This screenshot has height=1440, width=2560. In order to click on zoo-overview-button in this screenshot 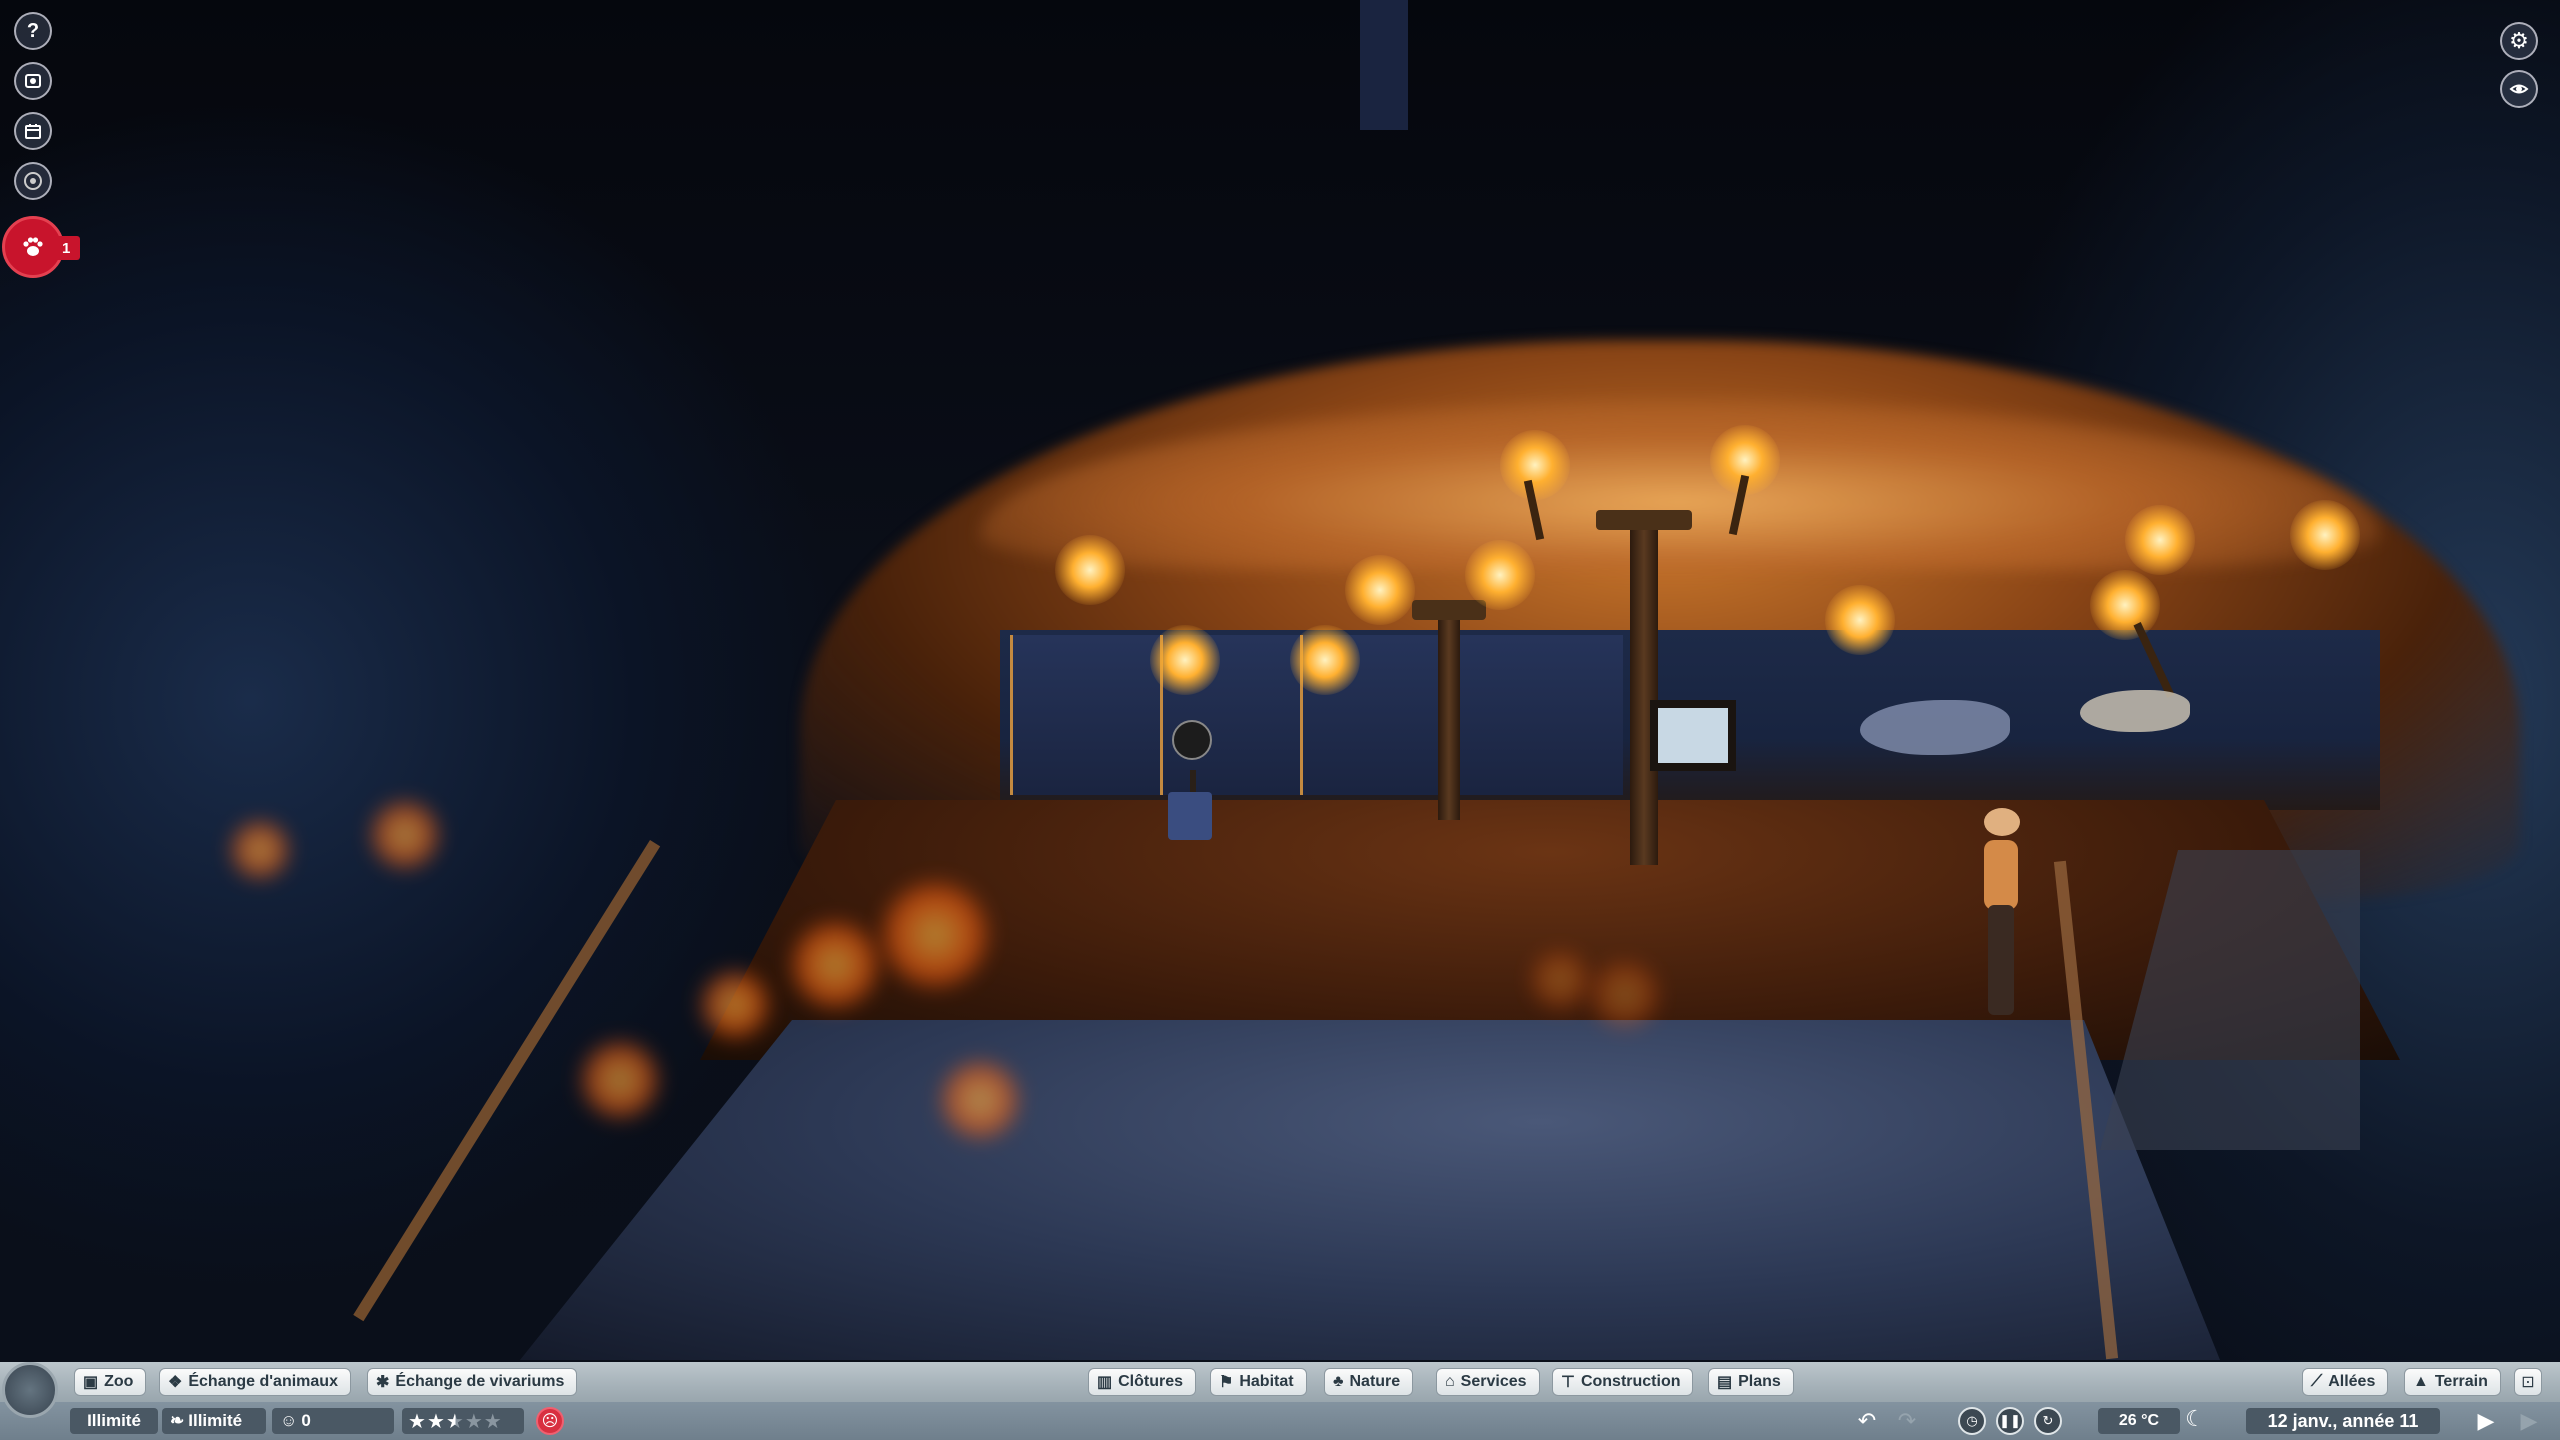, I will do `click(33, 81)`.